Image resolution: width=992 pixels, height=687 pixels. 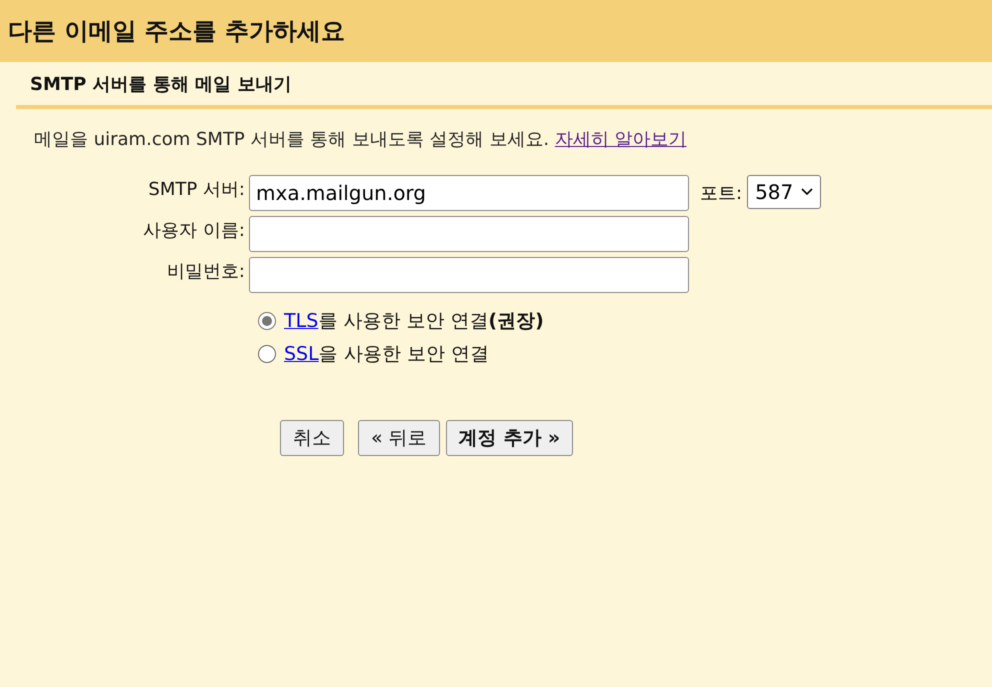 I want to click on port-dropdown: 587, so click(x=784, y=192).